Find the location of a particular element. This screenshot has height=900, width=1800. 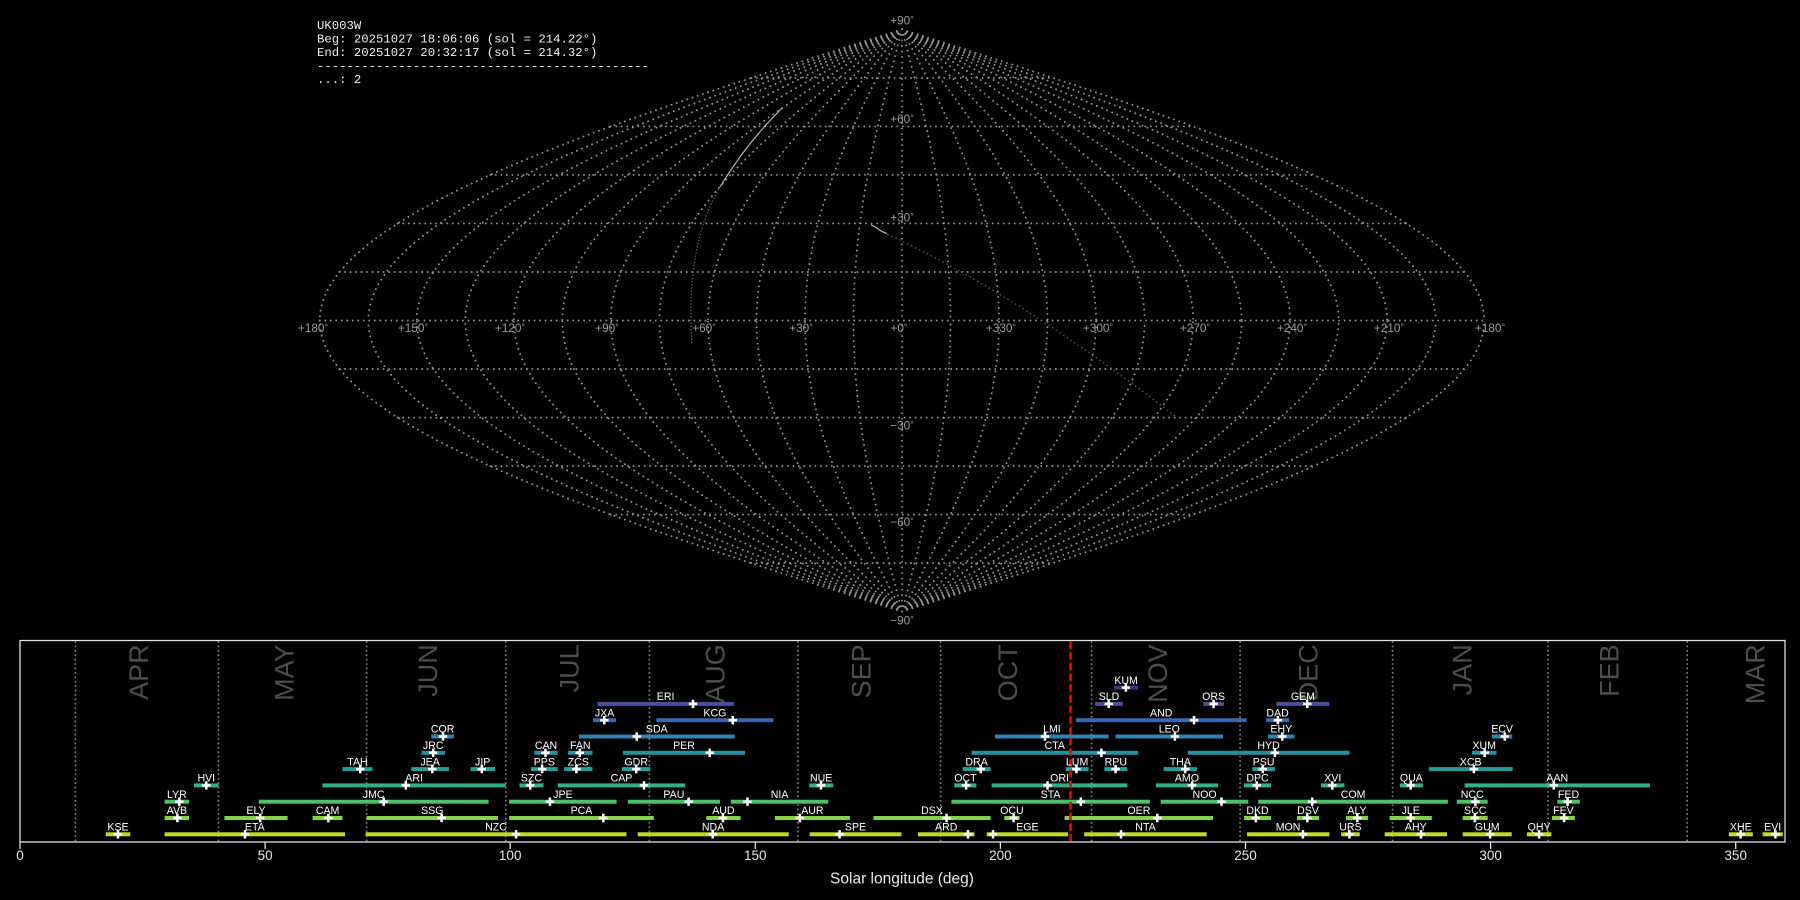

svg-text: EHY is located at coordinates (1281, 730).